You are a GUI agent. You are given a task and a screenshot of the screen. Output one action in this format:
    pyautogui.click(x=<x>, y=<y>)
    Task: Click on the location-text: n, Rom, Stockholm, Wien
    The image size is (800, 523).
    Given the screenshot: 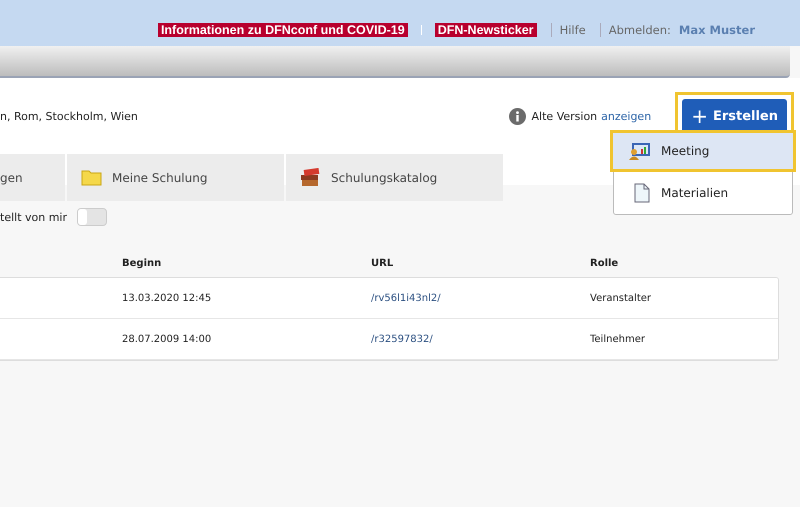 What is the action you would take?
    pyautogui.click(x=69, y=116)
    